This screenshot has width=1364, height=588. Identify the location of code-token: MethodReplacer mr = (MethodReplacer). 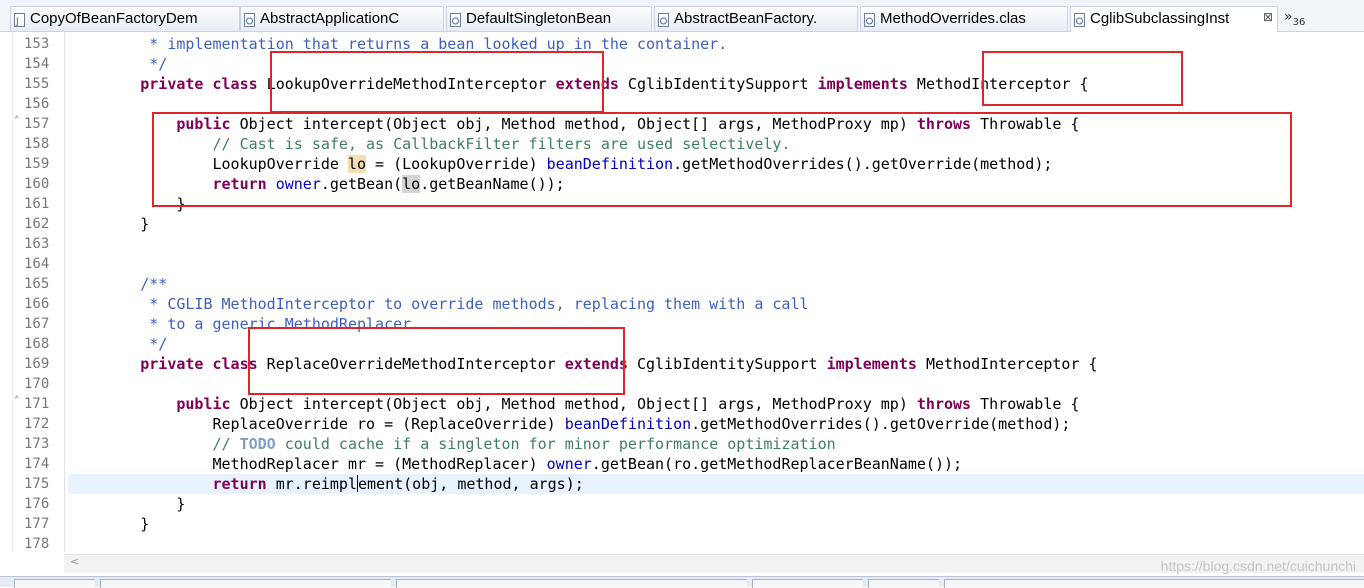
(307, 464).